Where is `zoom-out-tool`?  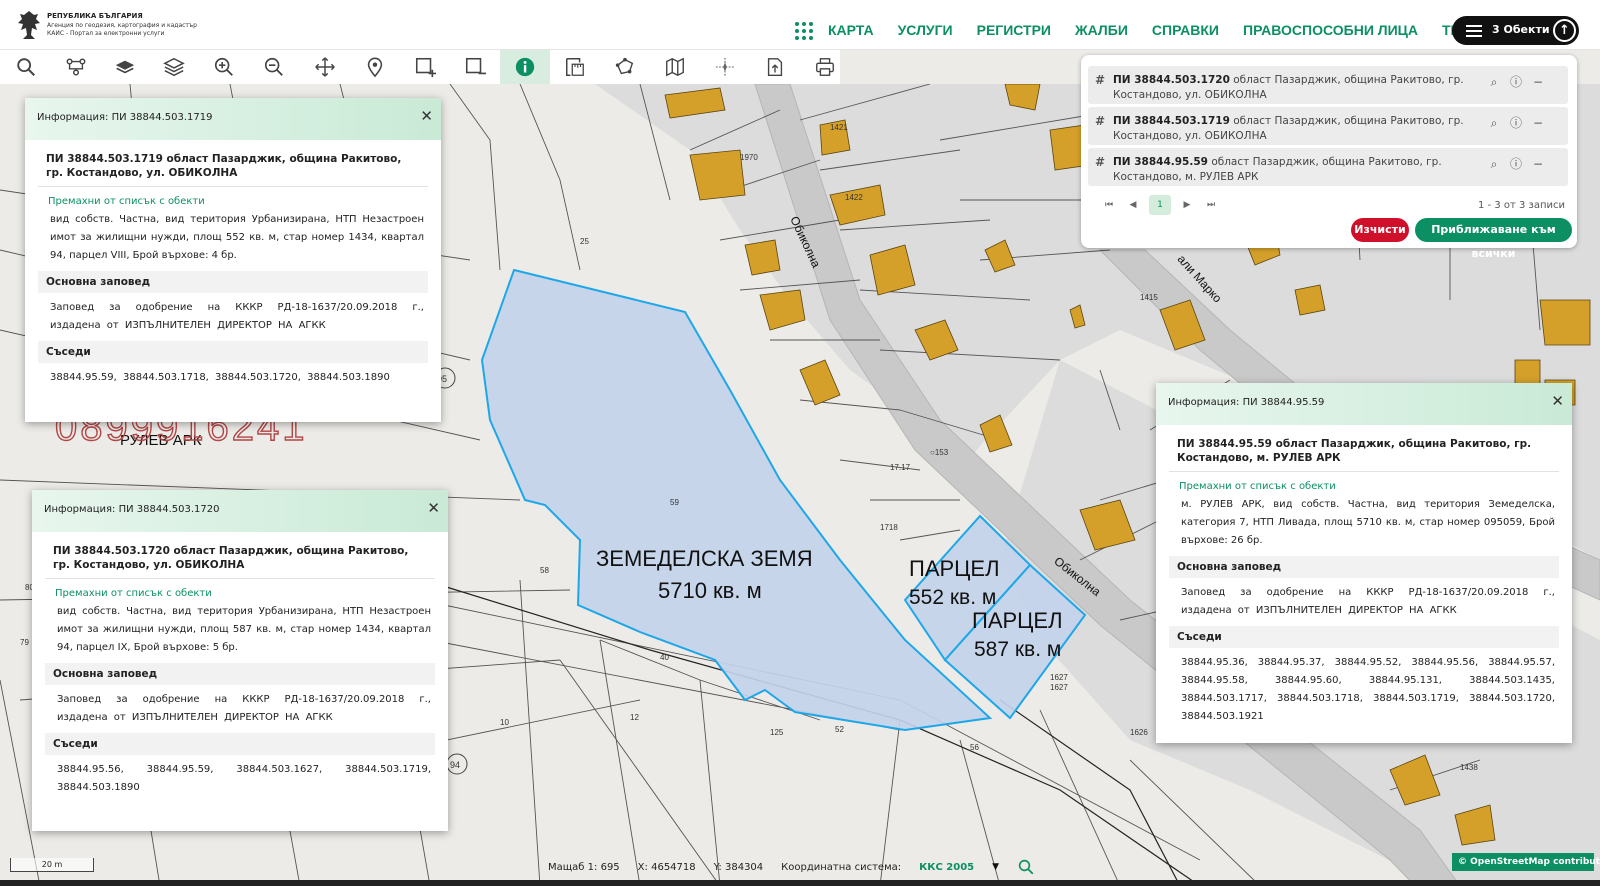
zoom-out-tool is located at coordinates (274, 67).